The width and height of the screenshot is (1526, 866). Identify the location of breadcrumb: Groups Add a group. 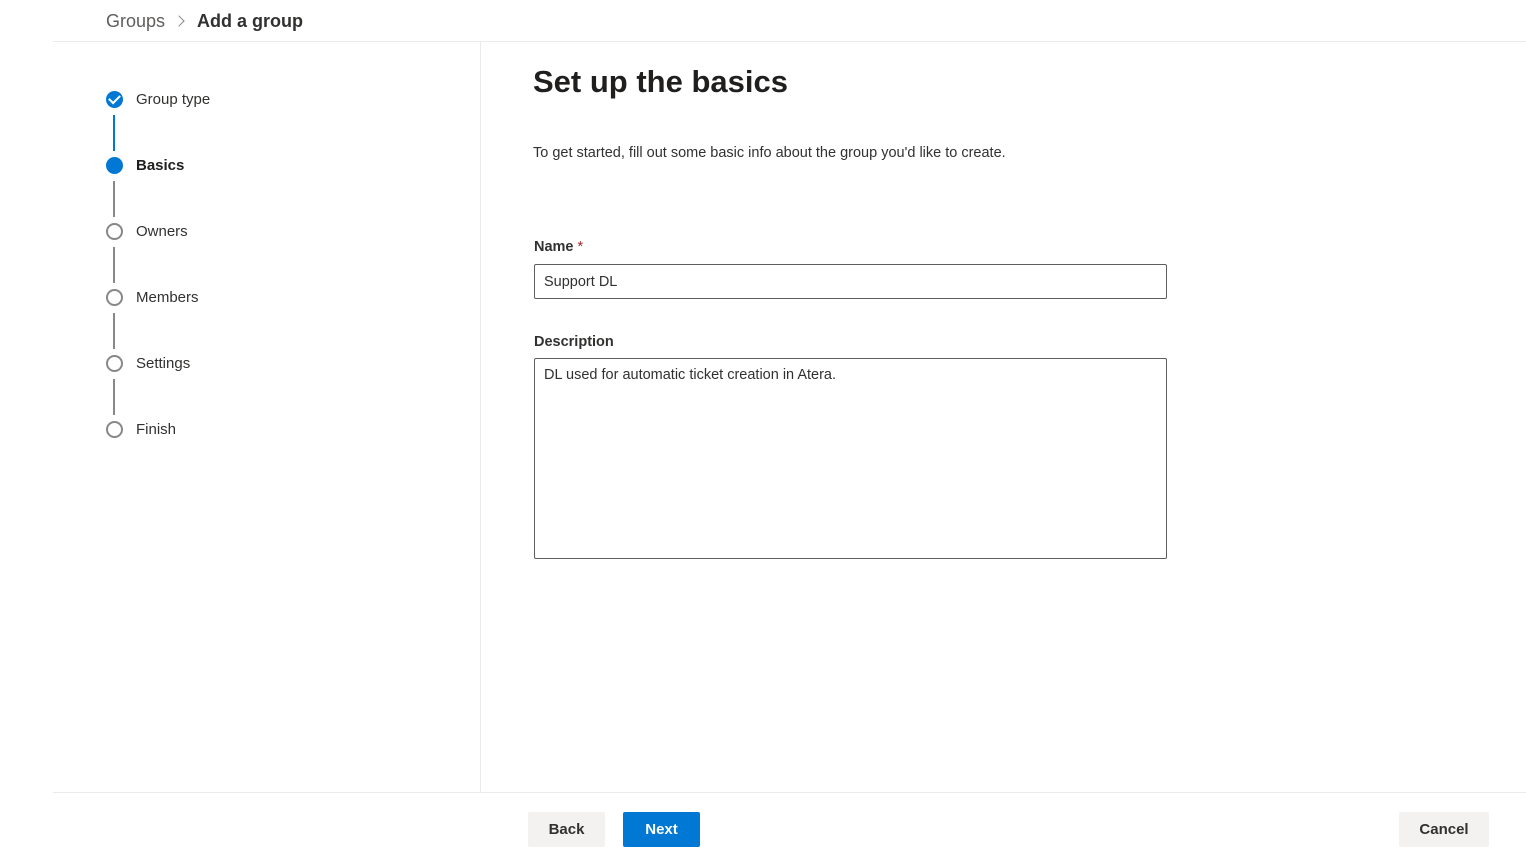
(204, 21).